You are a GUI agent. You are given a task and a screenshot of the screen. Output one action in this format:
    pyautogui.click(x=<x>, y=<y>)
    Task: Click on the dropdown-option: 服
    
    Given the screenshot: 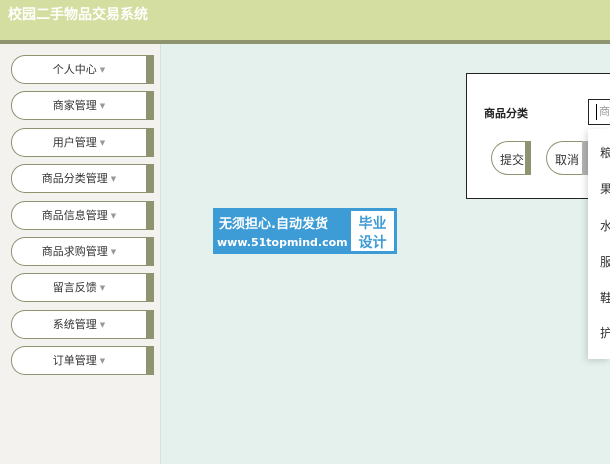 What is the action you would take?
    pyautogui.click(x=599, y=262)
    